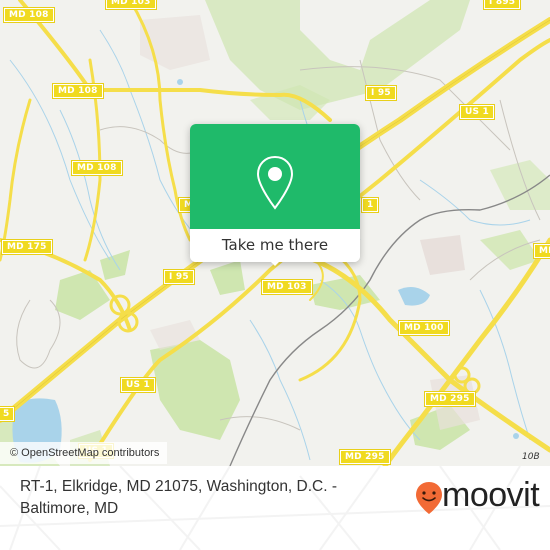  Describe the element at coordinates (8, 414) in the screenshot. I see `road-shield-partial: 5` at that location.